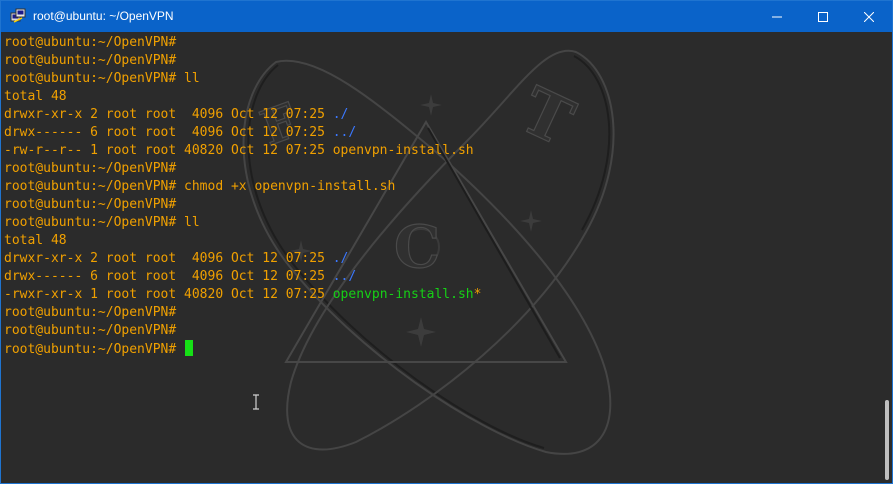 The height and width of the screenshot is (484, 893). I want to click on window-title: root@ubuntu: ~/OpenVPN, so click(103, 16).